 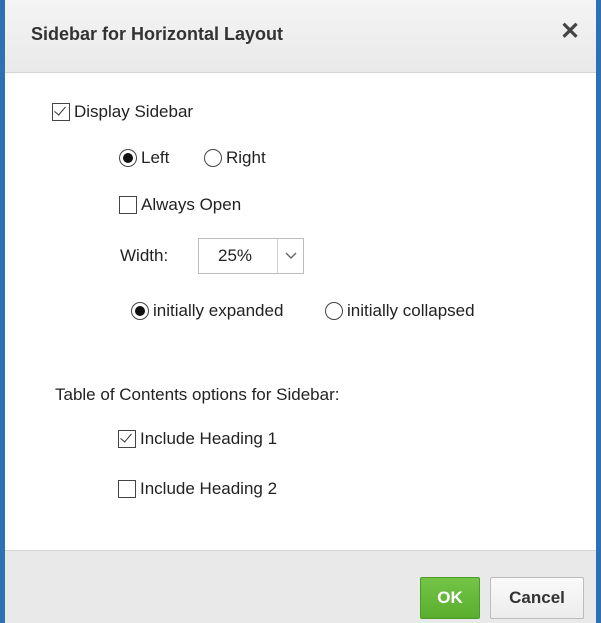 I want to click on chevron-down-icon, so click(x=290, y=256).